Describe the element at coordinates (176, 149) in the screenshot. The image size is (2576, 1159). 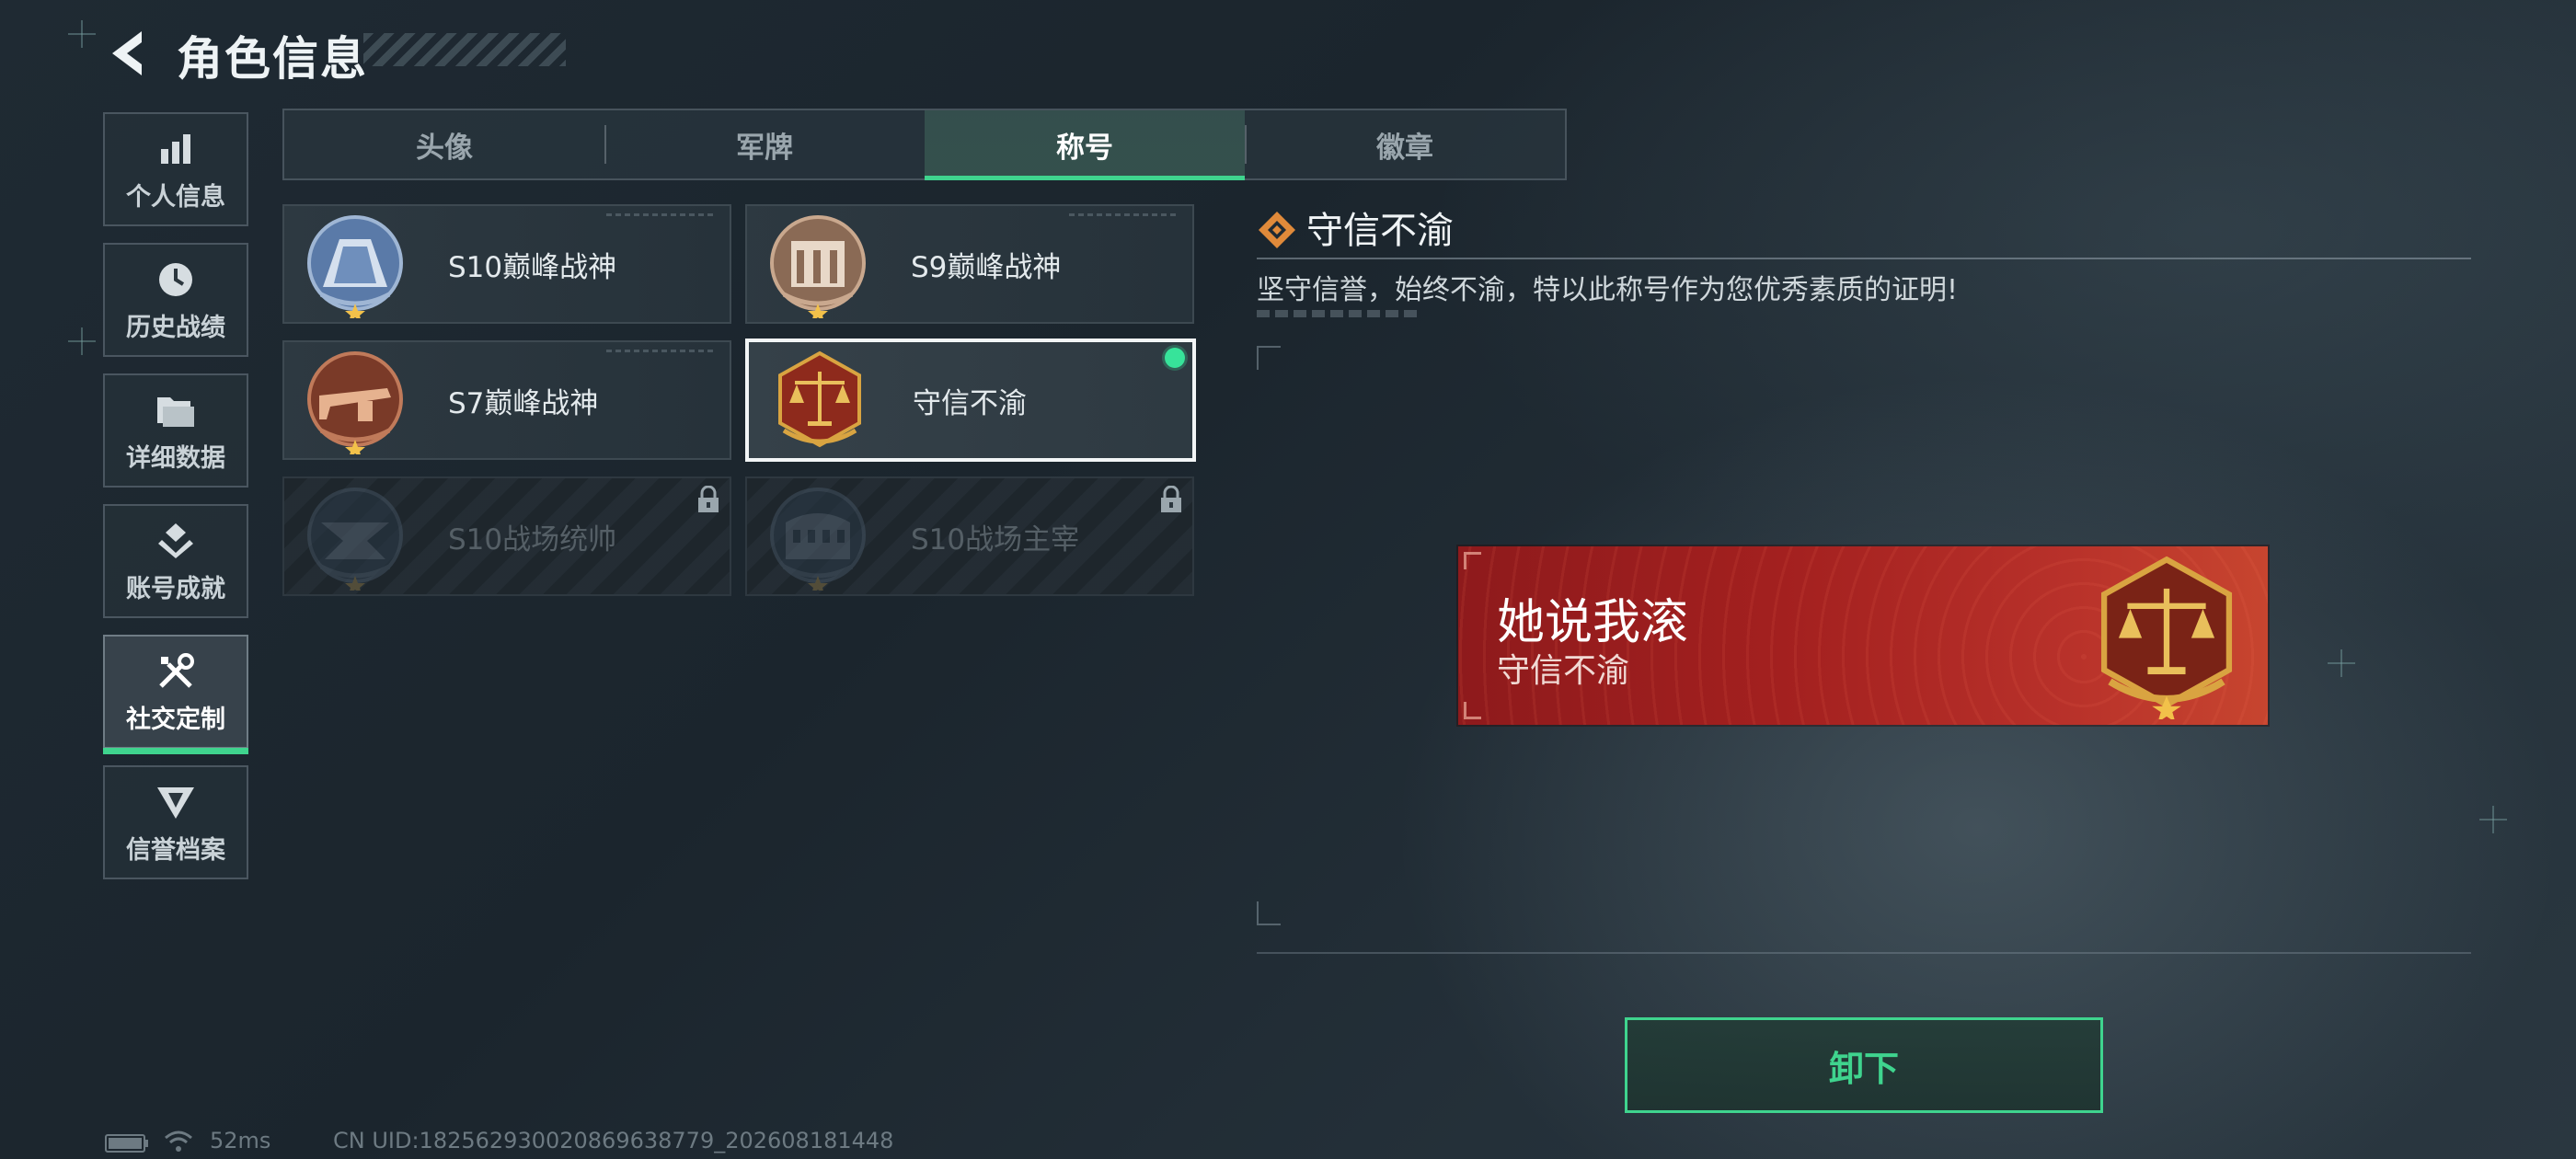
I see `bar-chart-icon` at that location.